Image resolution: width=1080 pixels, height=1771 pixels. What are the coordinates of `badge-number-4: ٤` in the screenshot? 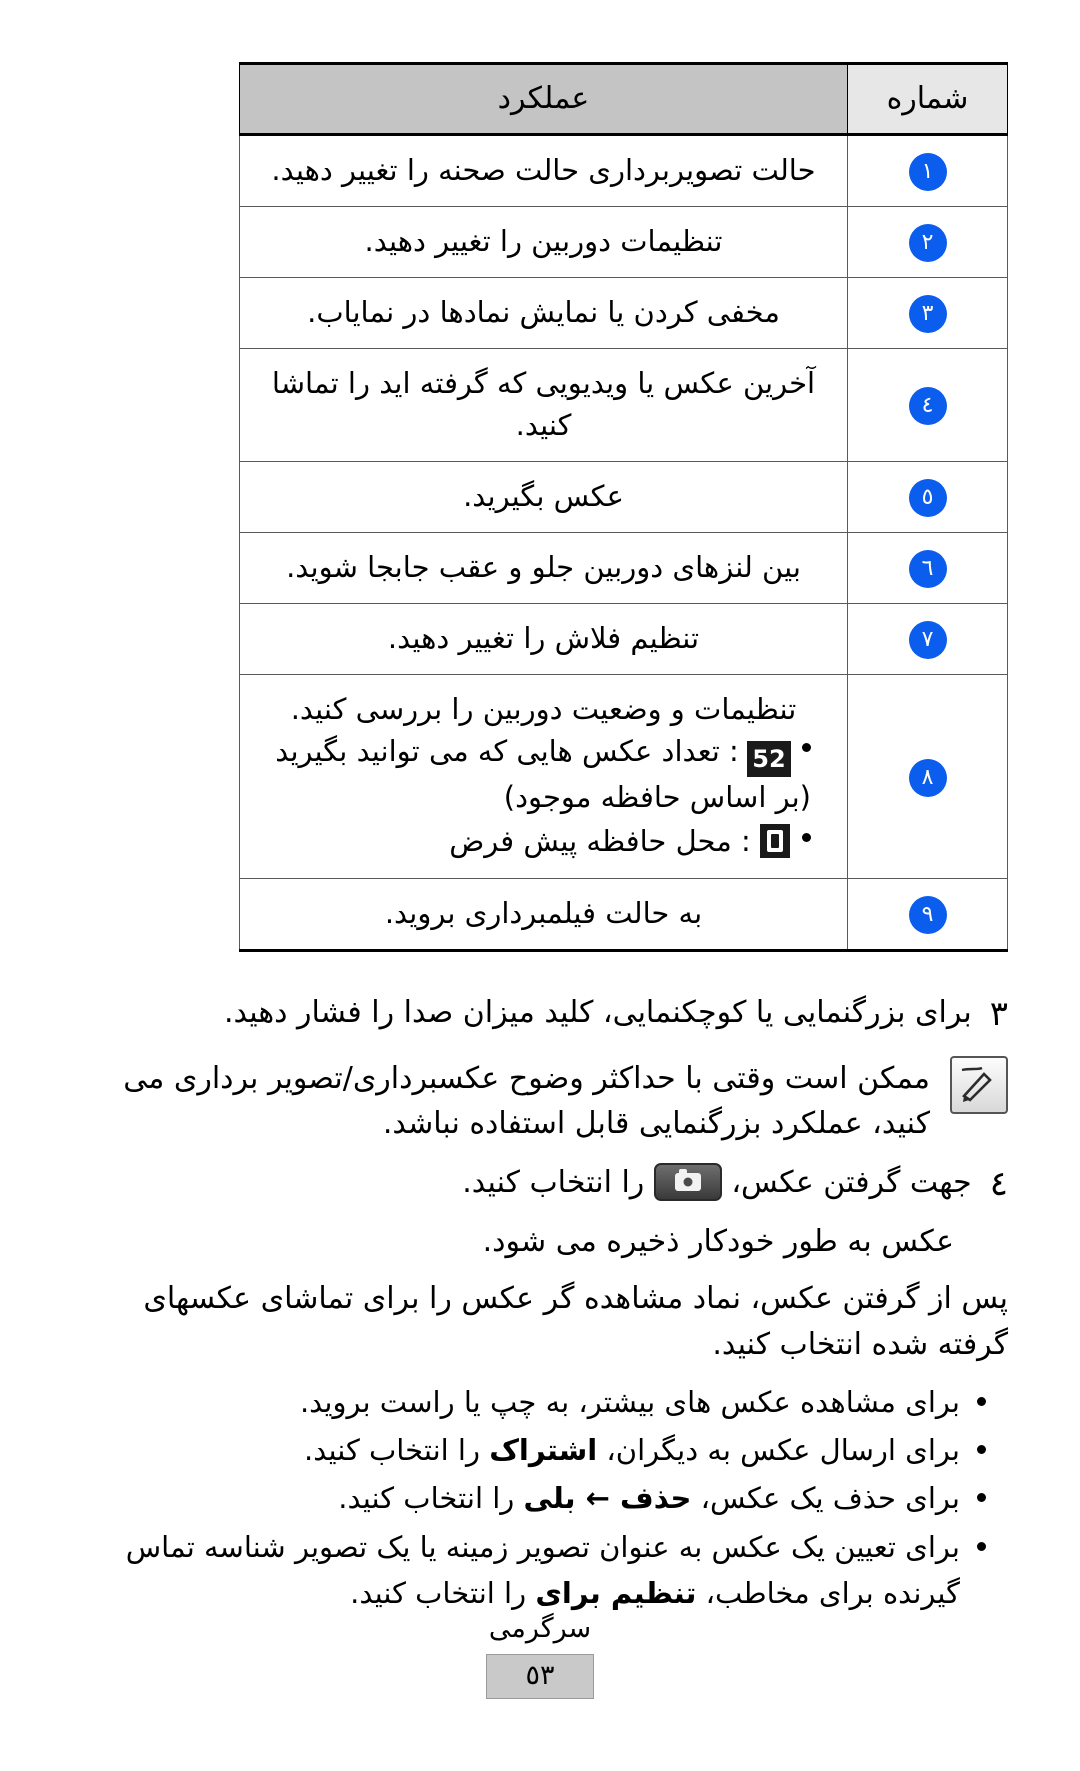 It's located at (927, 406).